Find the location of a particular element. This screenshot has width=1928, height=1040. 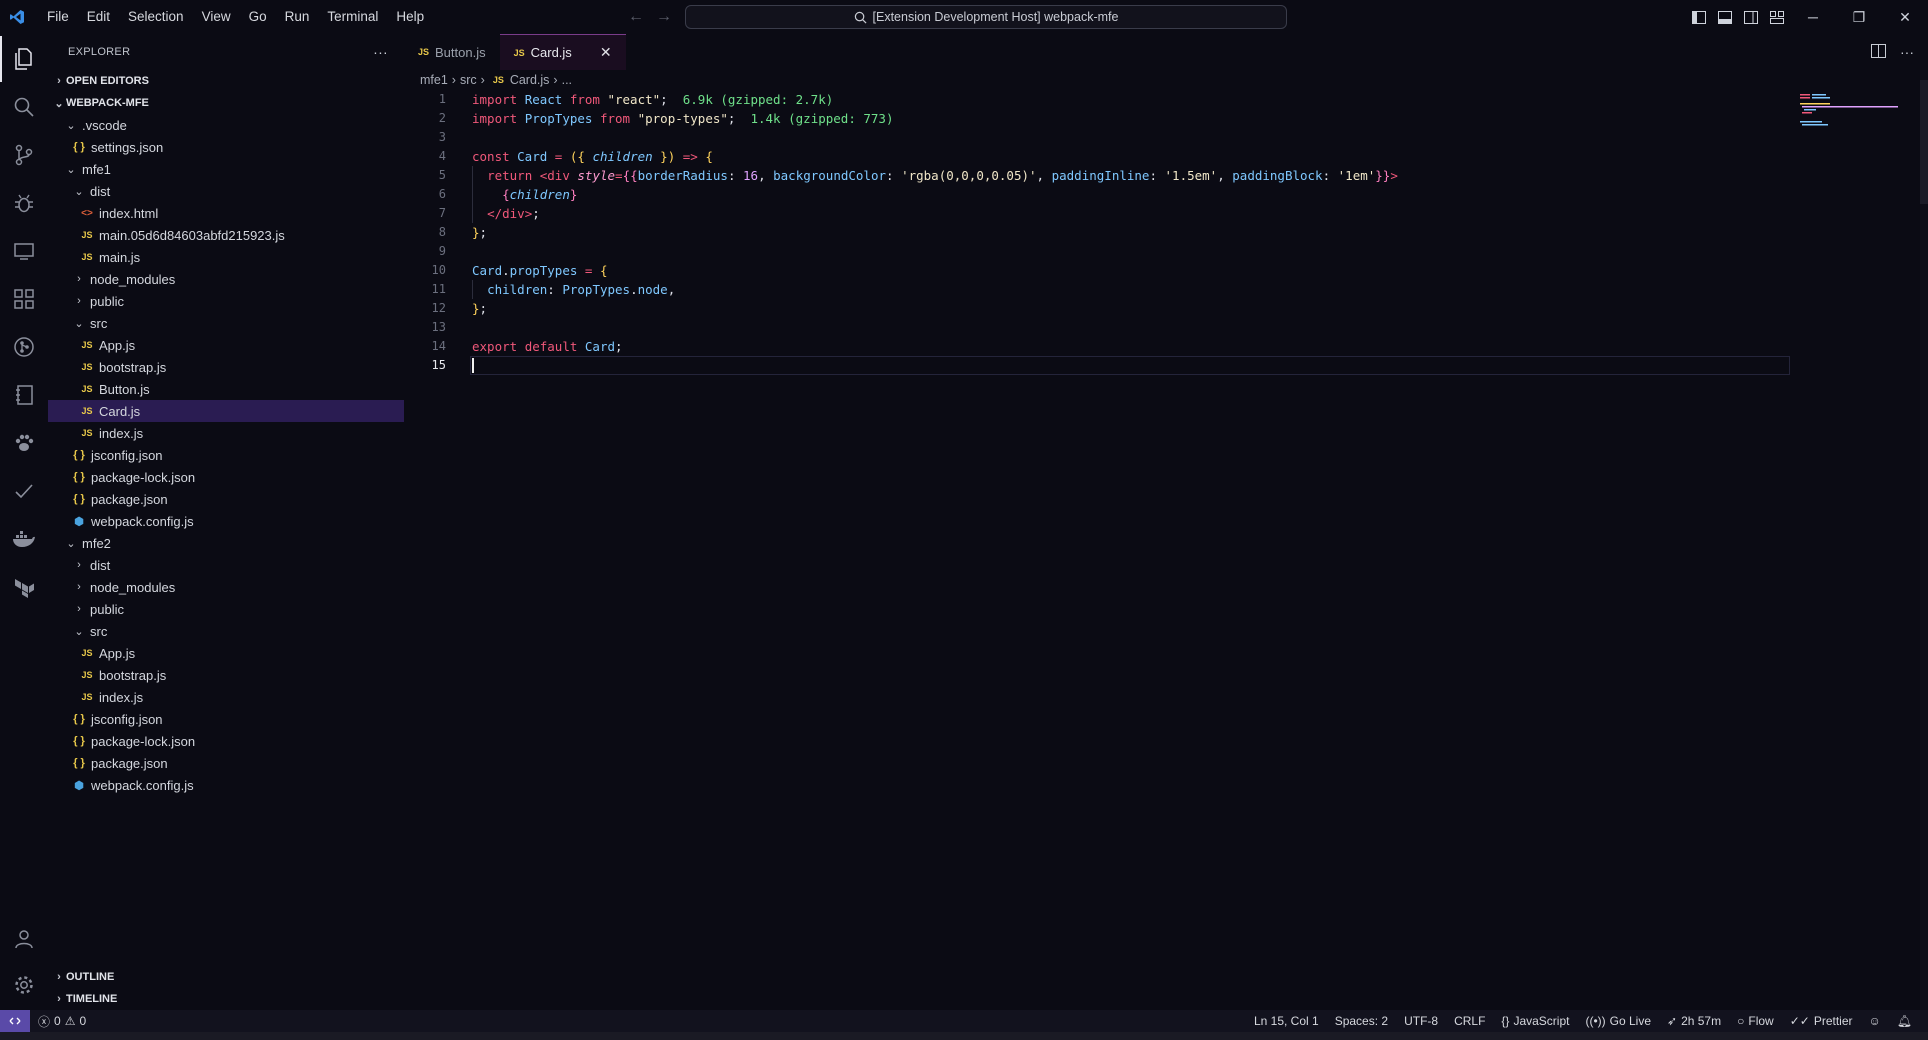

paw-icon is located at coordinates (24, 443).